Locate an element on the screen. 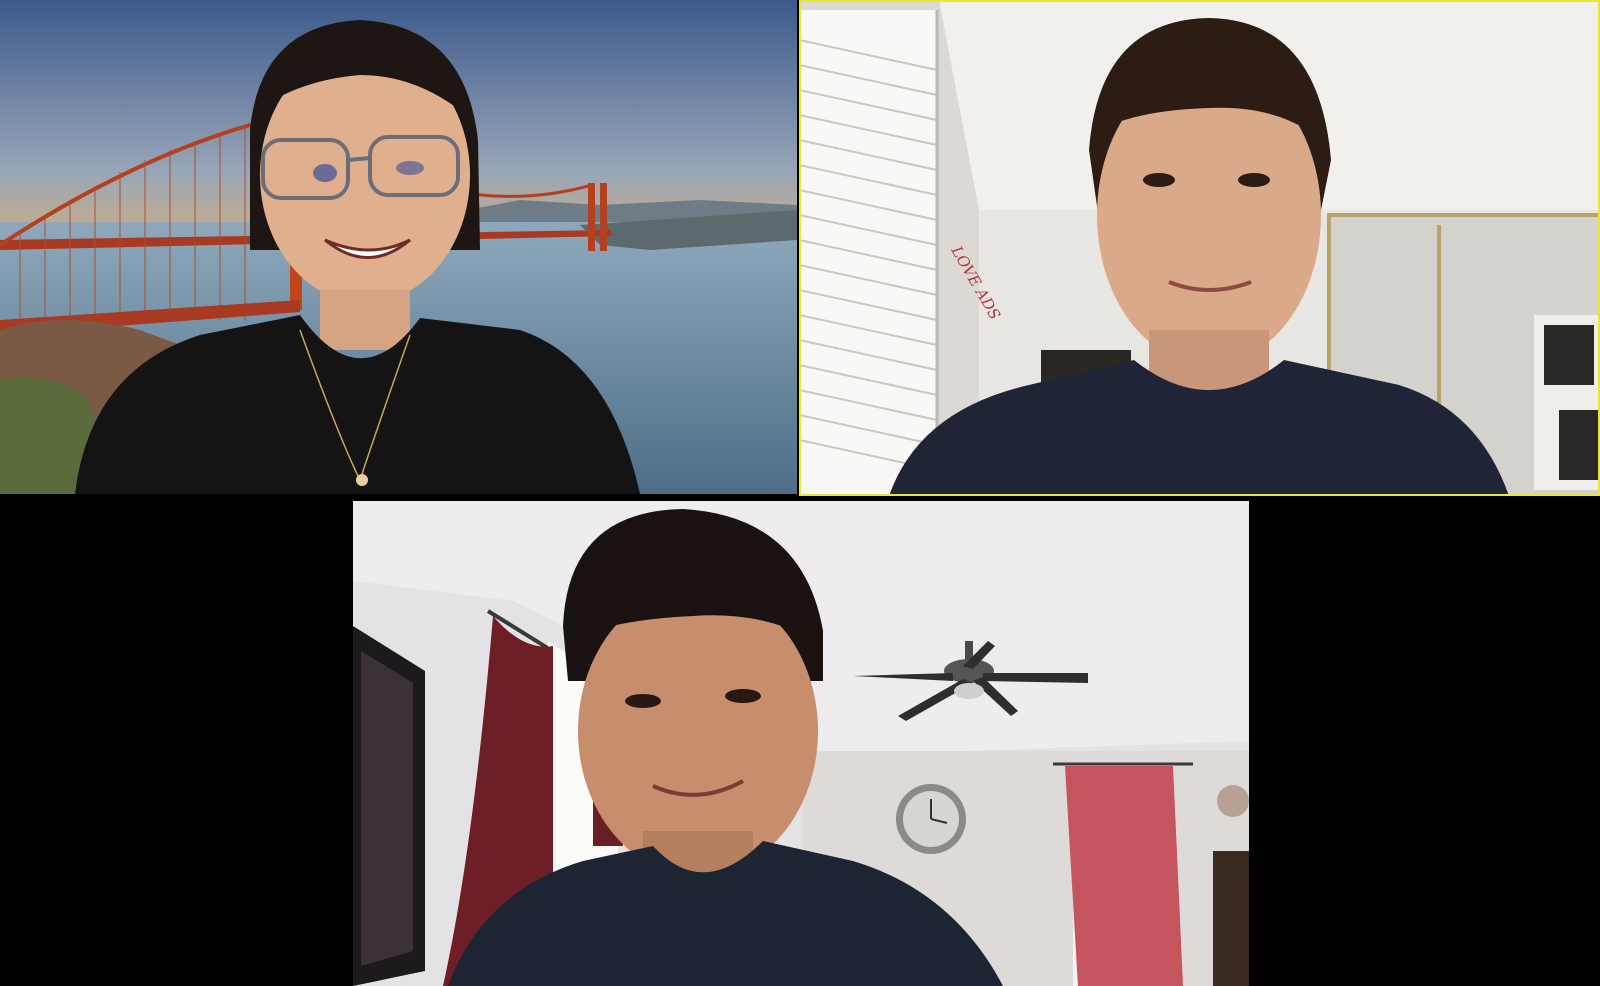 This screenshot has width=1600, height=986. curtain-right is located at coordinates (1124, 876).